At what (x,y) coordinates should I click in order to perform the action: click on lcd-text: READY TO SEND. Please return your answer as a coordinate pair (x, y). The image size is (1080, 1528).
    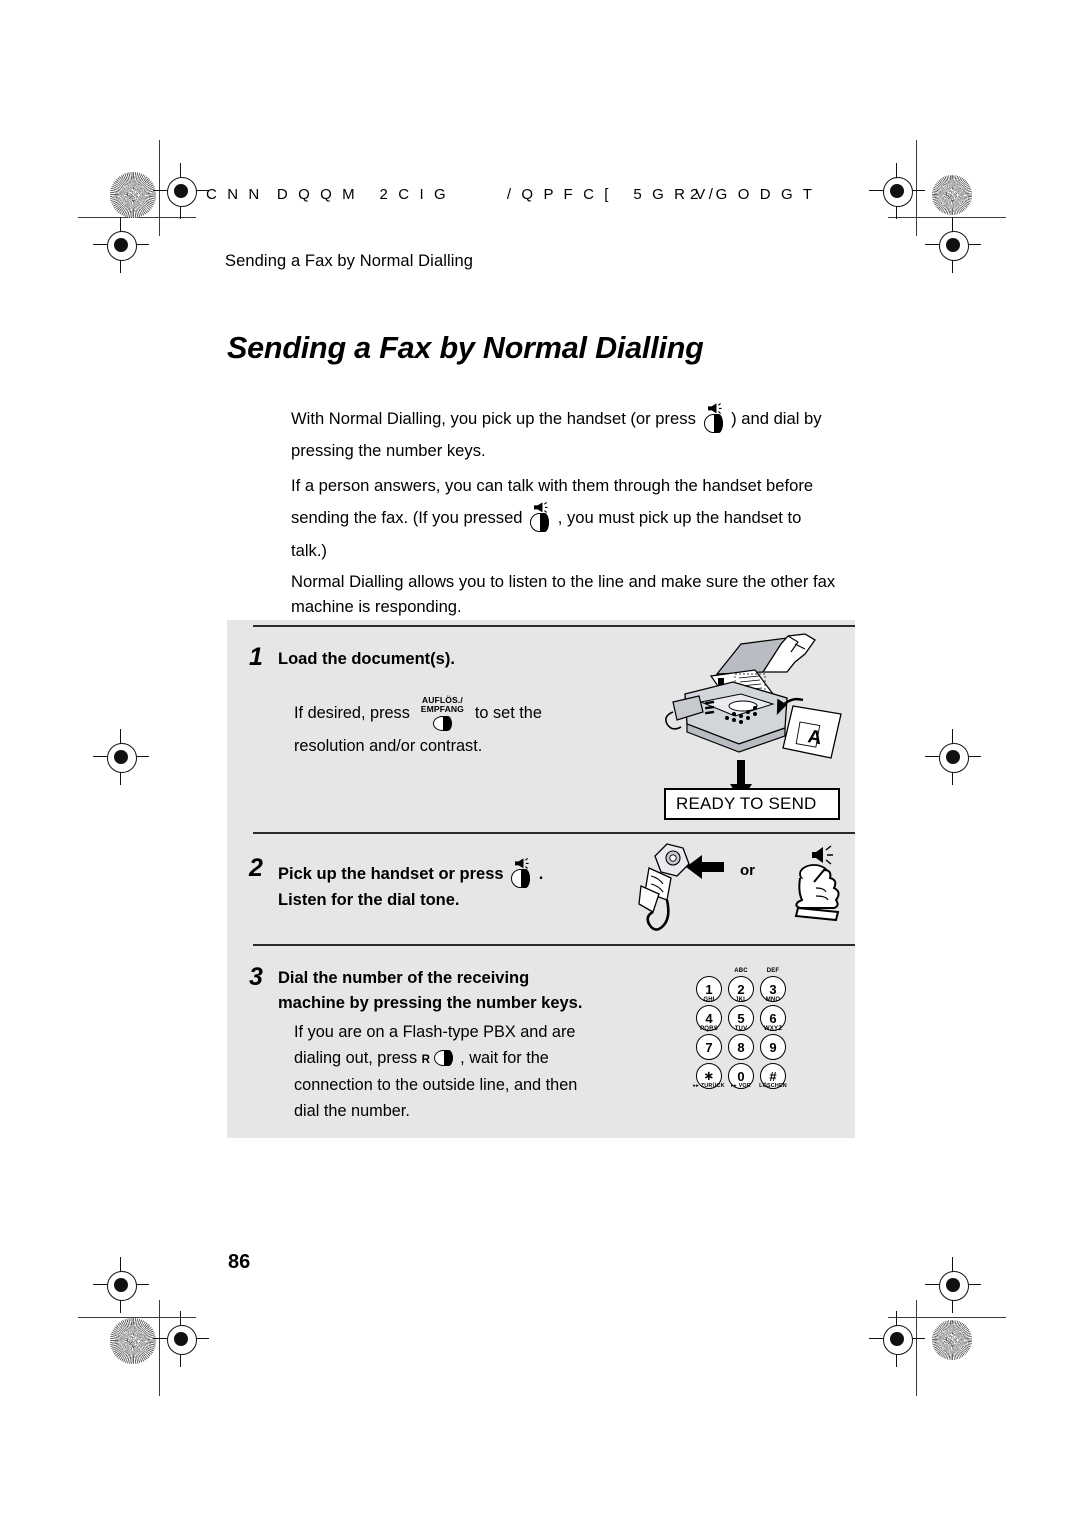
    Looking at the image, I should click on (746, 803).